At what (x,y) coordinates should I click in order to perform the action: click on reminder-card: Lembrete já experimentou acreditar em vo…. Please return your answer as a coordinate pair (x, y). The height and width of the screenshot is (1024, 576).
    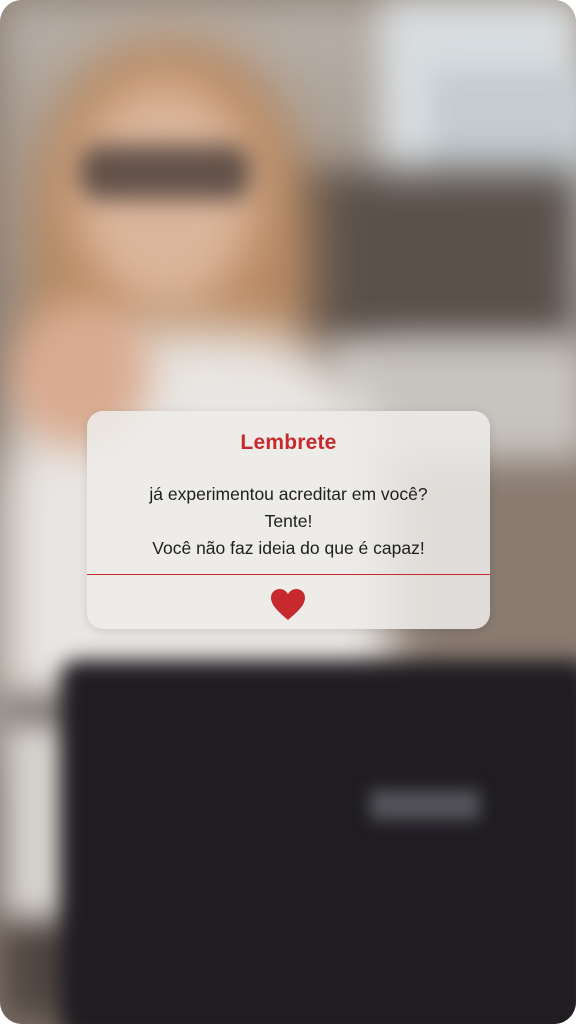
    Looking at the image, I should click on (288, 520).